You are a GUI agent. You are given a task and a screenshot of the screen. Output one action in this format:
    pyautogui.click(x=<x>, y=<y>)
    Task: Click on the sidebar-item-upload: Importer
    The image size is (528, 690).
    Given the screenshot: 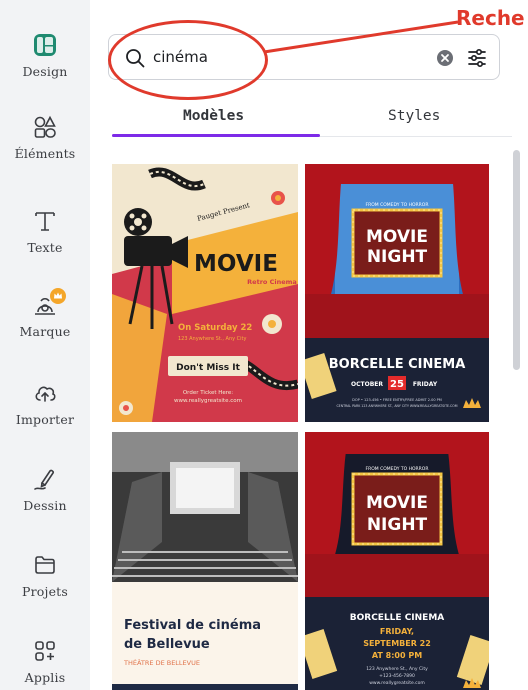 What is the action you would take?
    pyautogui.click(x=45, y=403)
    